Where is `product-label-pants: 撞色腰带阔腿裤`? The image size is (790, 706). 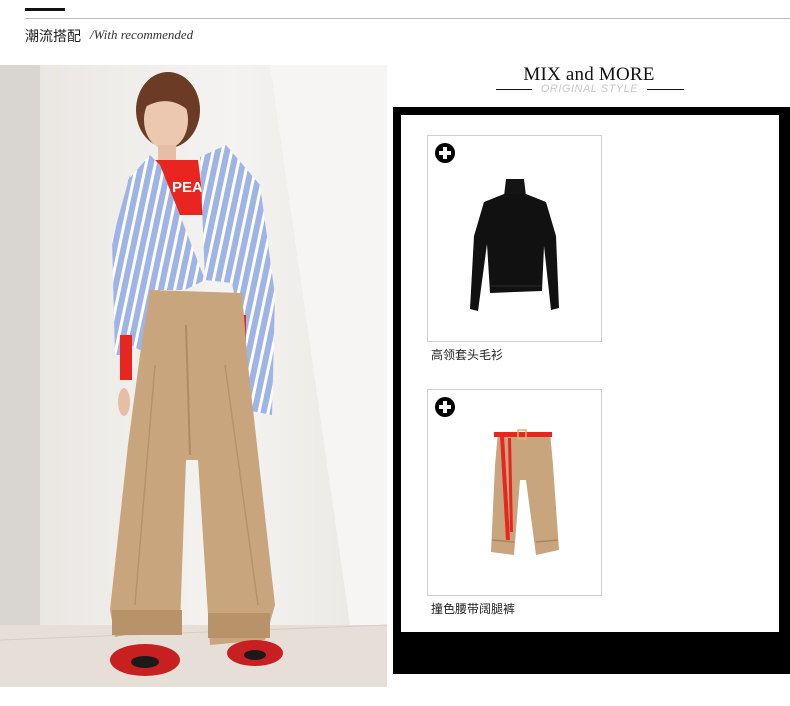
product-label-pants: 撞色腰带阔腿裤 is located at coordinates (473, 608).